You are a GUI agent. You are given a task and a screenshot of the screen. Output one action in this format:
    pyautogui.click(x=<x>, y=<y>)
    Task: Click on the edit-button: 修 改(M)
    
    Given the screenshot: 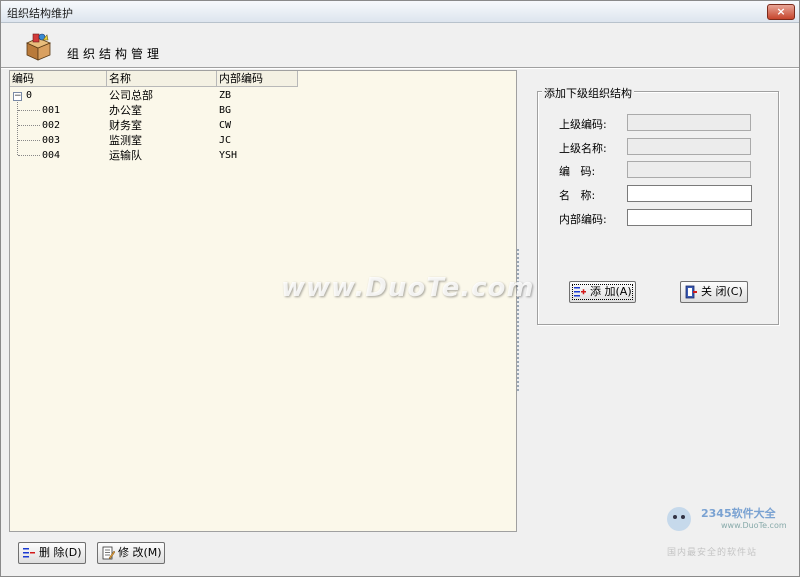 What is the action you would take?
    pyautogui.click(x=131, y=553)
    